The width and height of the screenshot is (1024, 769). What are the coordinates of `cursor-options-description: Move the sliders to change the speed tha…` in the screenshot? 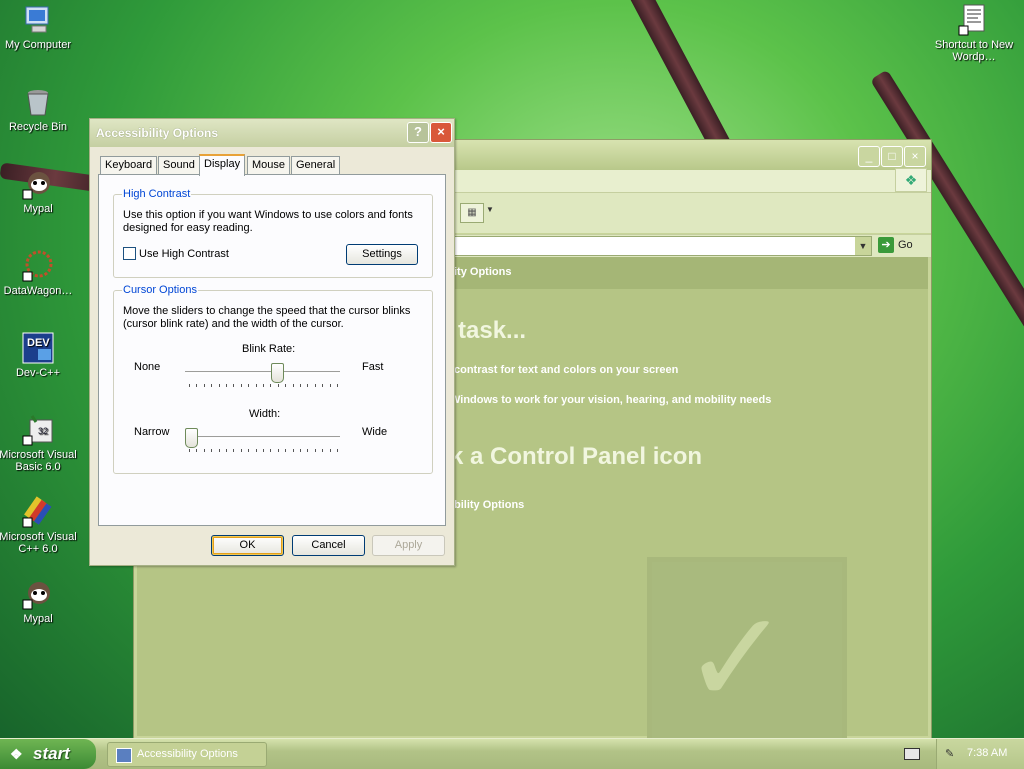 It's located at (267, 317).